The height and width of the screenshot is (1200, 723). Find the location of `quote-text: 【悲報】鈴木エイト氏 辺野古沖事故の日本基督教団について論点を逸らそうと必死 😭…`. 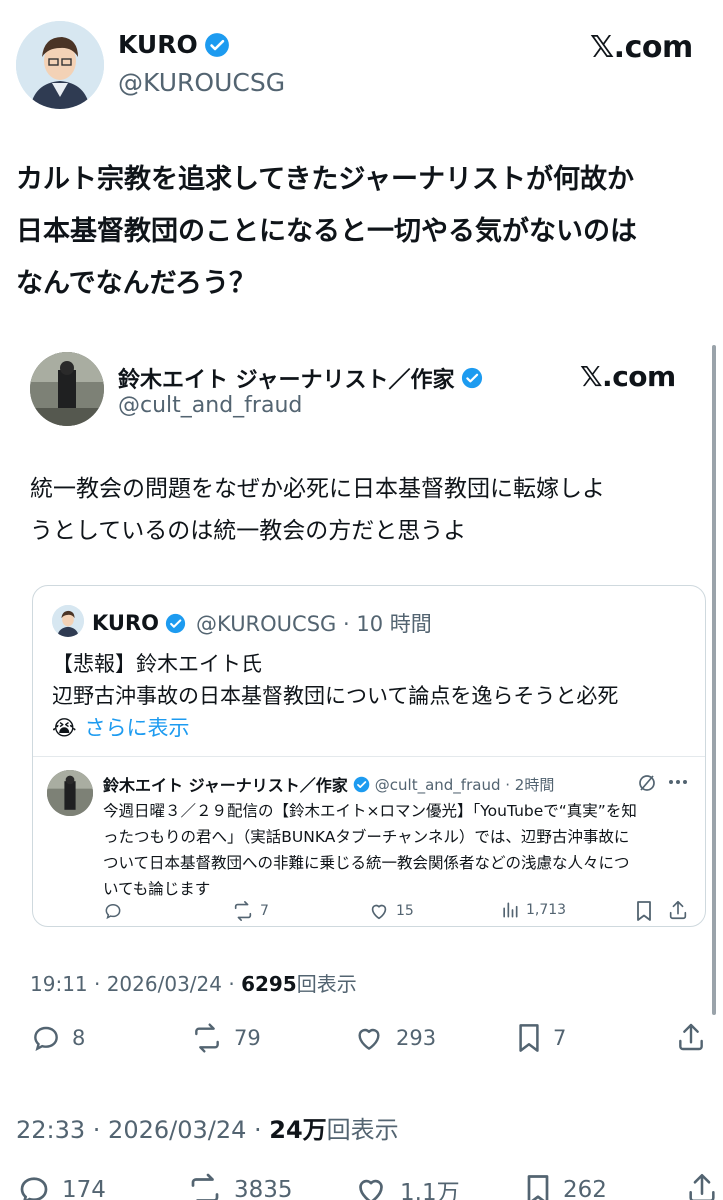

quote-text: 【悲報】鈴木エイト氏 辺野古沖事故の日本基督教団について論点を逸らそうと必死 😭… is located at coordinates (335, 696).